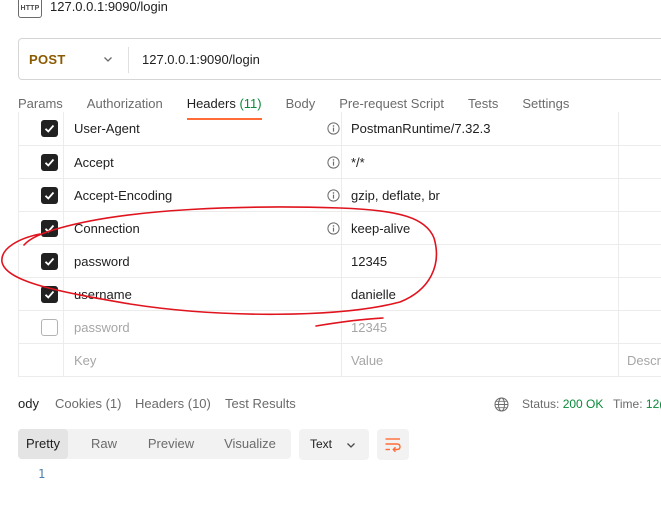  I want to click on header-value: gzip, deflate, br, so click(395, 195).